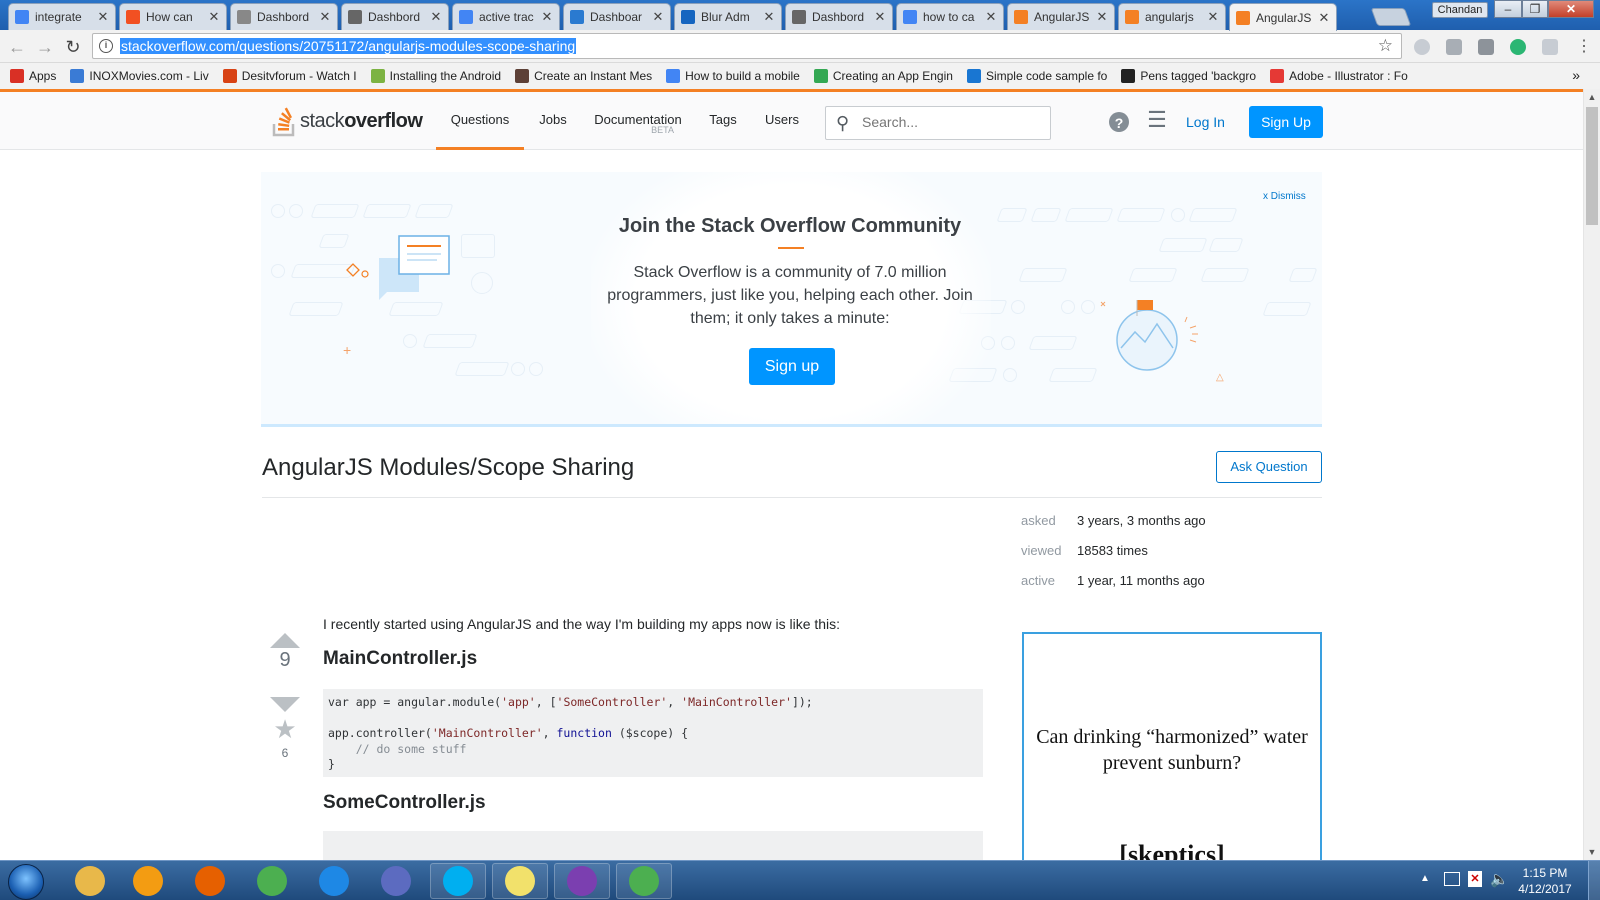  Describe the element at coordinates (1535, 9) in the screenshot. I see `maximize-button: ❐` at that location.